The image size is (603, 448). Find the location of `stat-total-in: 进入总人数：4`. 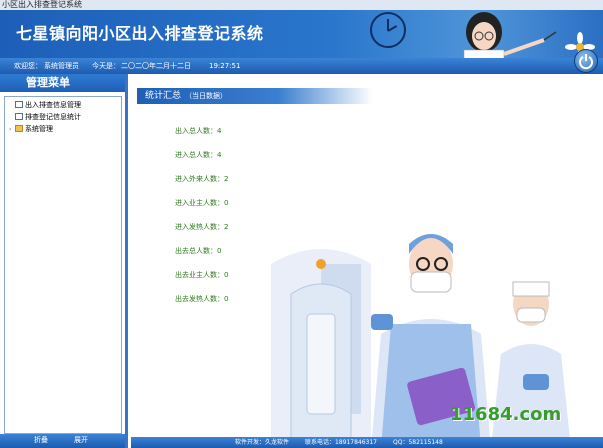

stat-total-in: 进入总人数：4 is located at coordinates (198, 155).